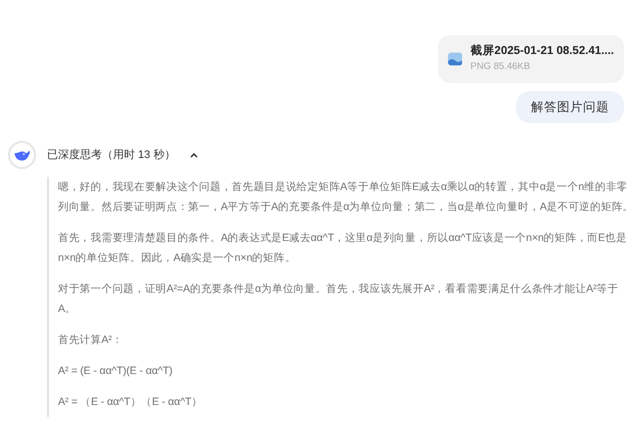 This screenshot has height=428, width=640. What do you see at coordinates (346, 198) in the screenshot?
I see `thinking-paragraph: 嗯，好的，我现在要解决这个问题，首先题目是说给定矩阵A等于单位矩阵E减去α乘以α的转置，其中α是一个n维的非零列向量。然后要证明两点：第一，A平方等于A的充要条件是α为单位向量；第二，当α是单位向量时，A是不可逆的矩阵。` at bounding box center [346, 198].